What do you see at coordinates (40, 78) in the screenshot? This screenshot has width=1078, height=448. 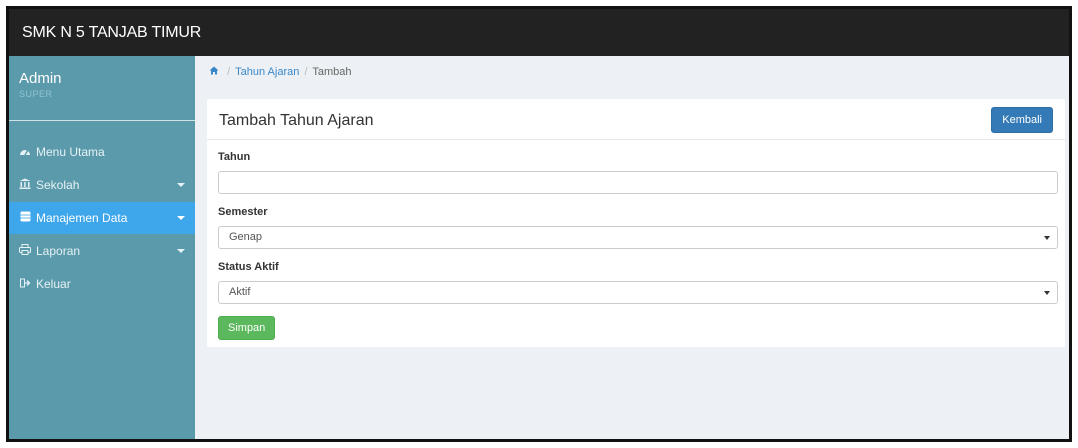 I see `user-name: Admin` at bounding box center [40, 78].